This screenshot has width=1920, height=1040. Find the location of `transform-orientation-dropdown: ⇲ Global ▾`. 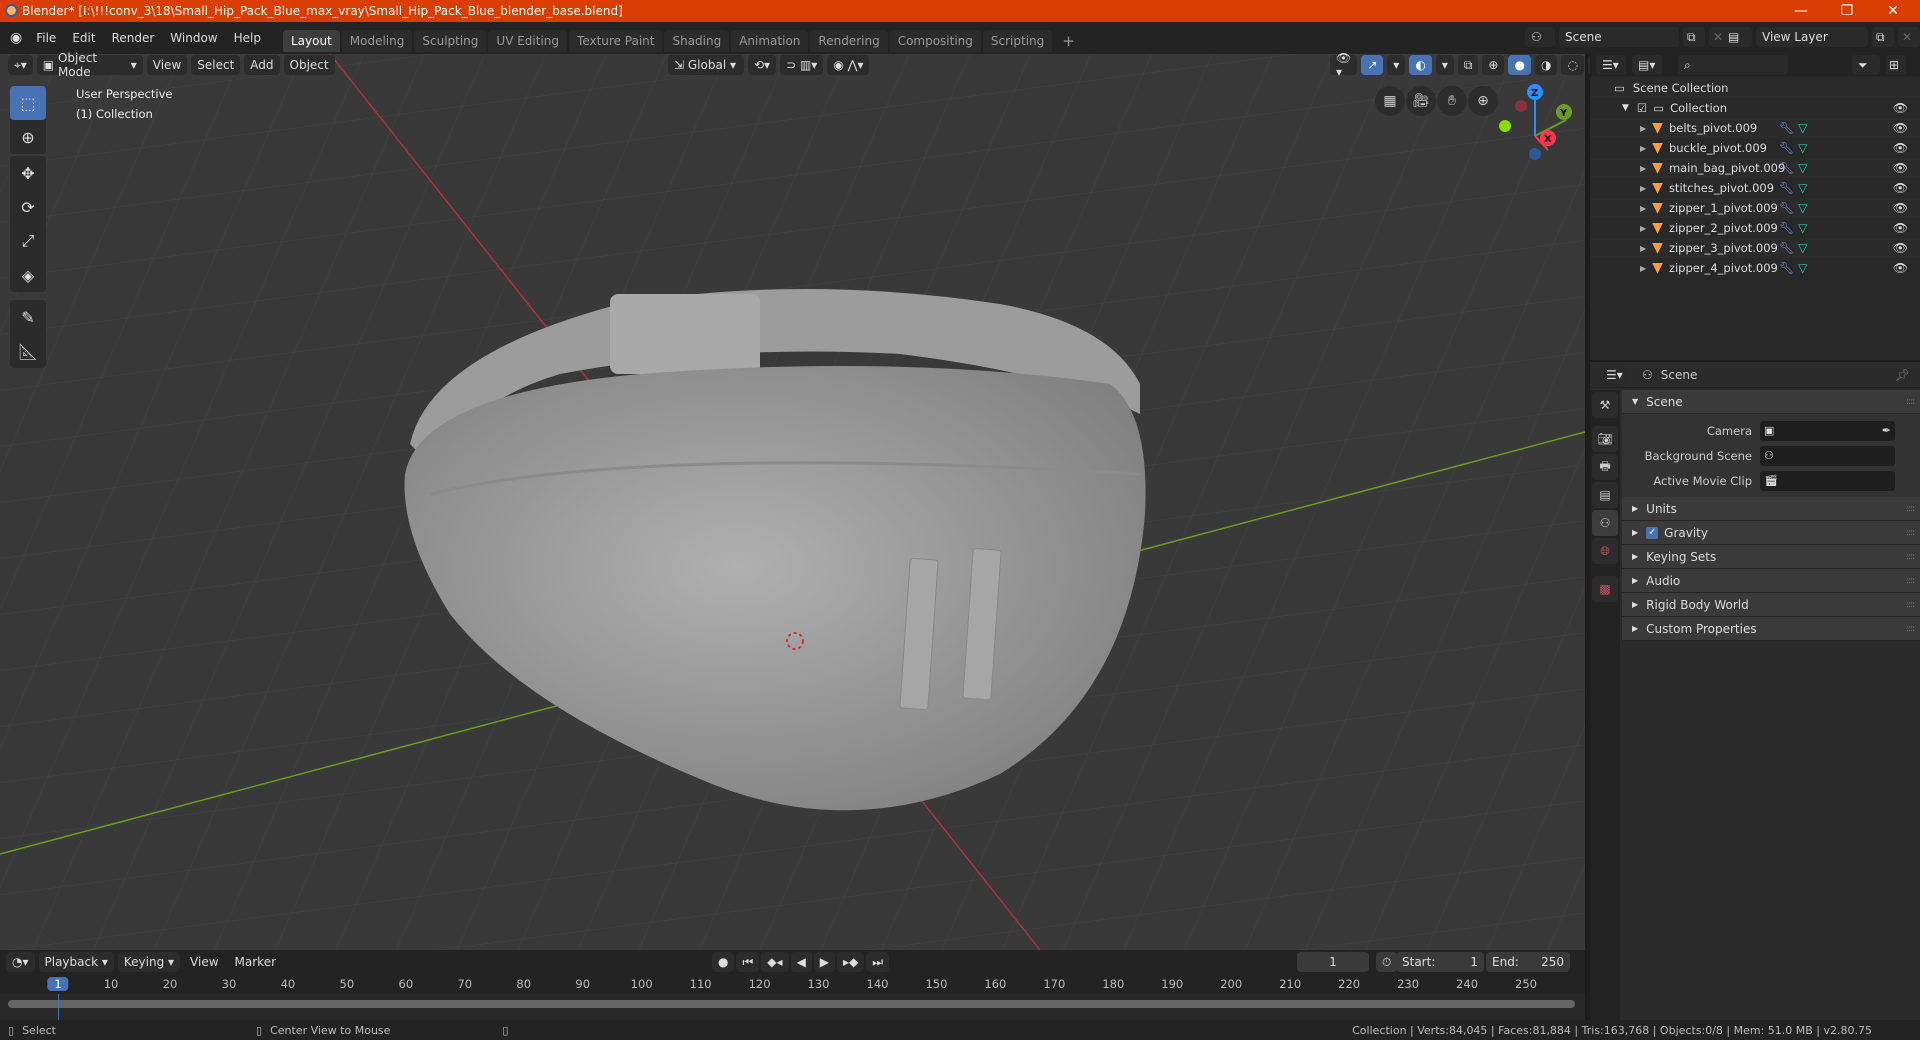

transform-orientation-dropdown: ⇲ Global ▾ is located at coordinates (706, 65).